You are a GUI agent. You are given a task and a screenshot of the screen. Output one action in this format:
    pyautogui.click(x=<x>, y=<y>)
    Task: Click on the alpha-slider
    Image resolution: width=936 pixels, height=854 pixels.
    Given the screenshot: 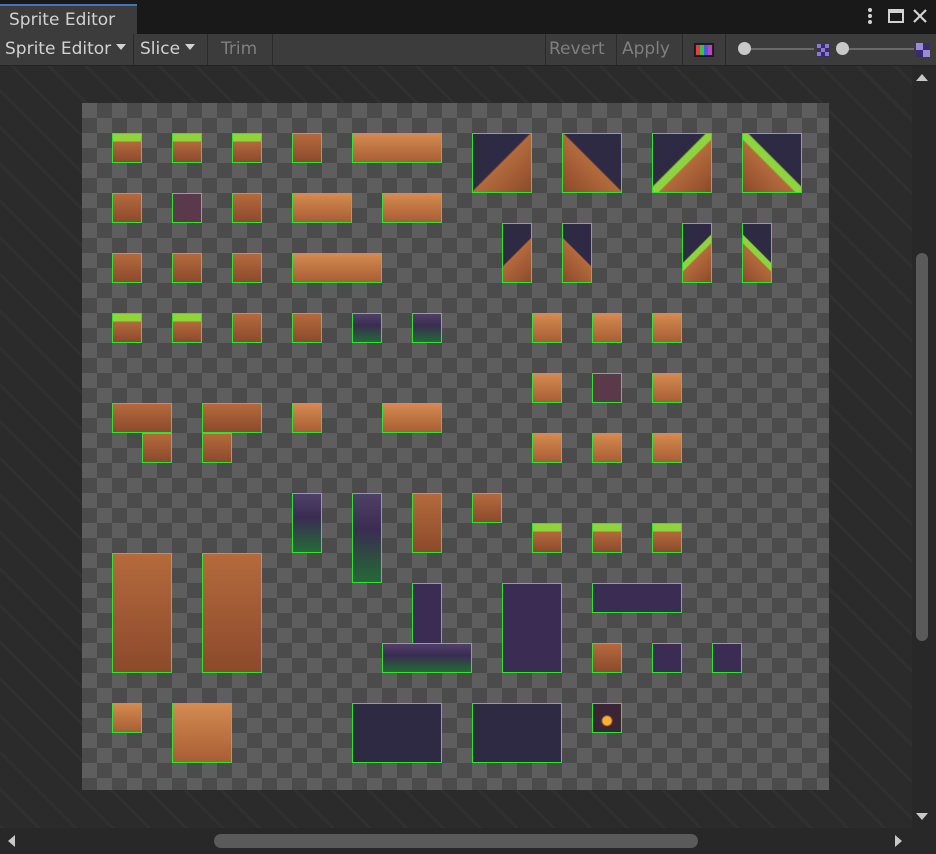 What is the action you would take?
    pyautogui.click(x=875, y=49)
    